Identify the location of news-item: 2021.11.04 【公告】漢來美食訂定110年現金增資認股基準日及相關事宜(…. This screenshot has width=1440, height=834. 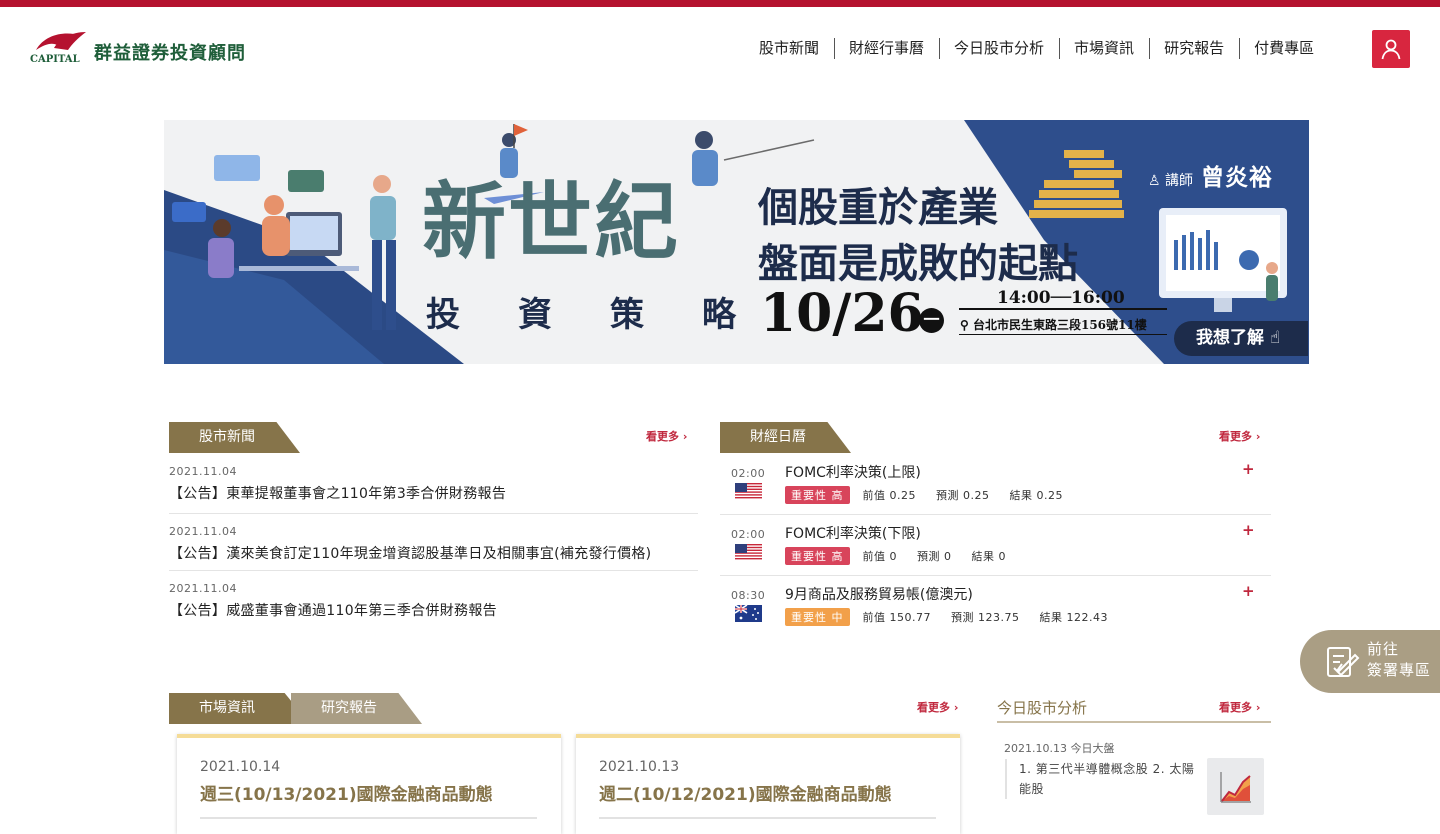
(433, 544).